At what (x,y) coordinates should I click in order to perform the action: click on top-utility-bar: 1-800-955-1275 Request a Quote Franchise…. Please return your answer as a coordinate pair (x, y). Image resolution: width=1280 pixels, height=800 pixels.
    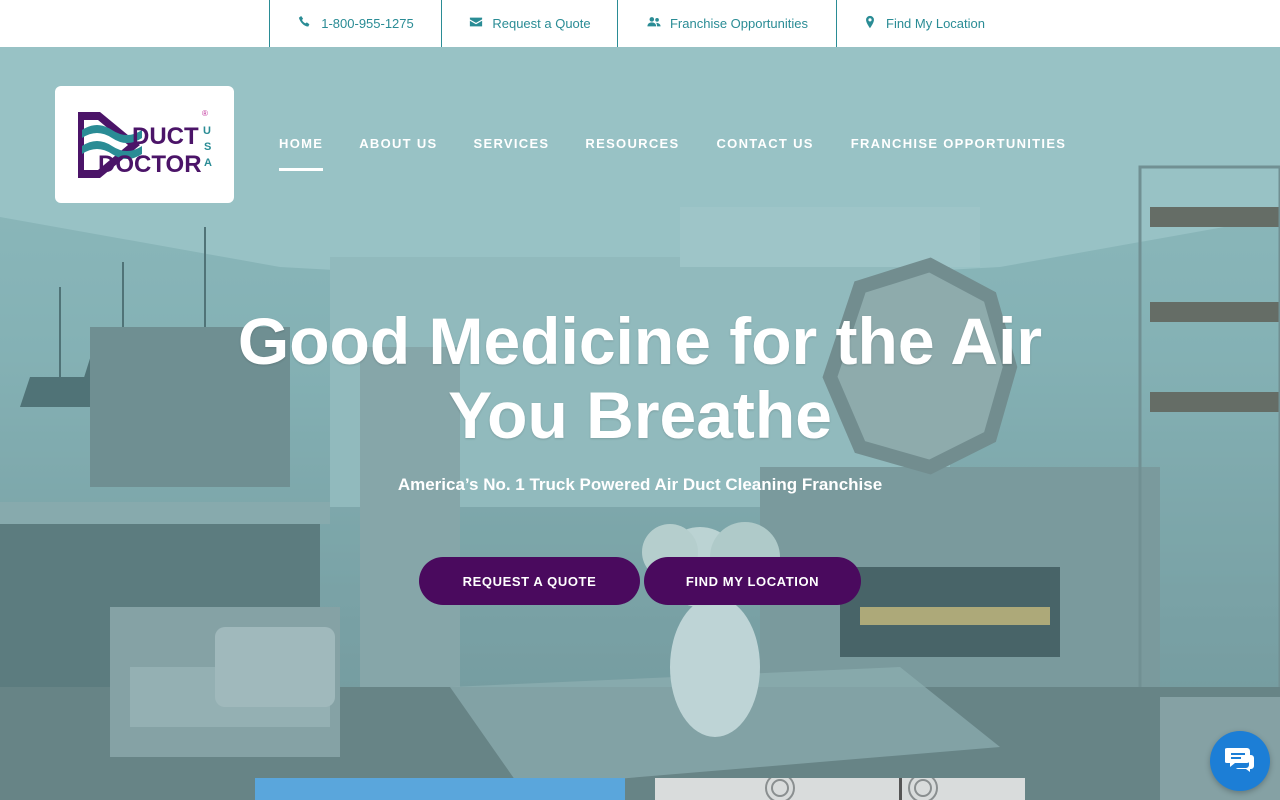
    Looking at the image, I should click on (640, 23).